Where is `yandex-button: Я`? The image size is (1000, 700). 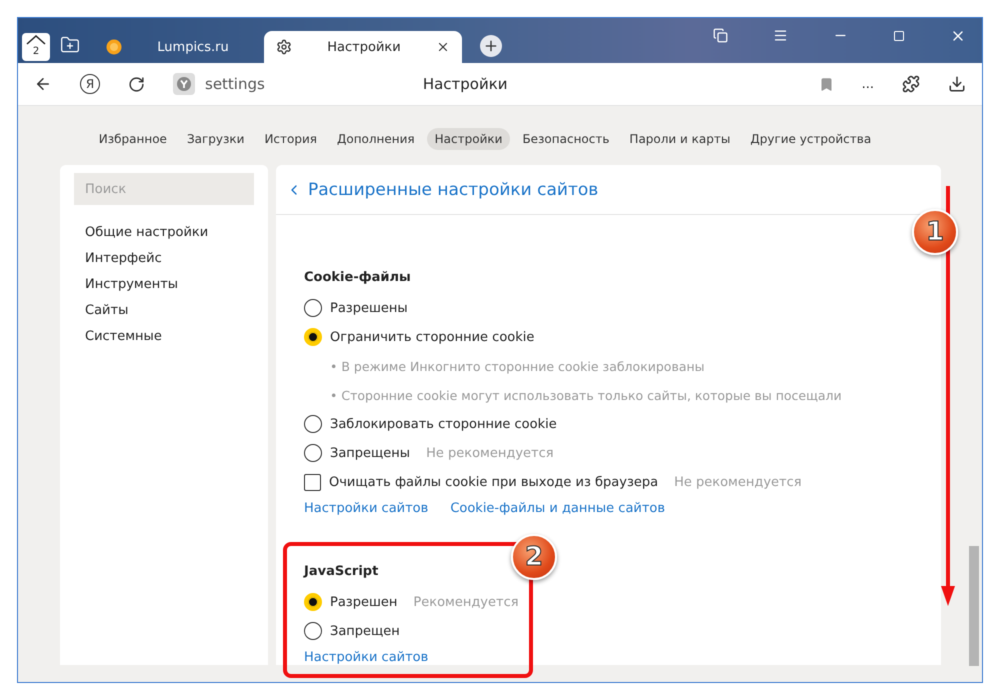 yandex-button: Я is located at coordinates (90, 84).